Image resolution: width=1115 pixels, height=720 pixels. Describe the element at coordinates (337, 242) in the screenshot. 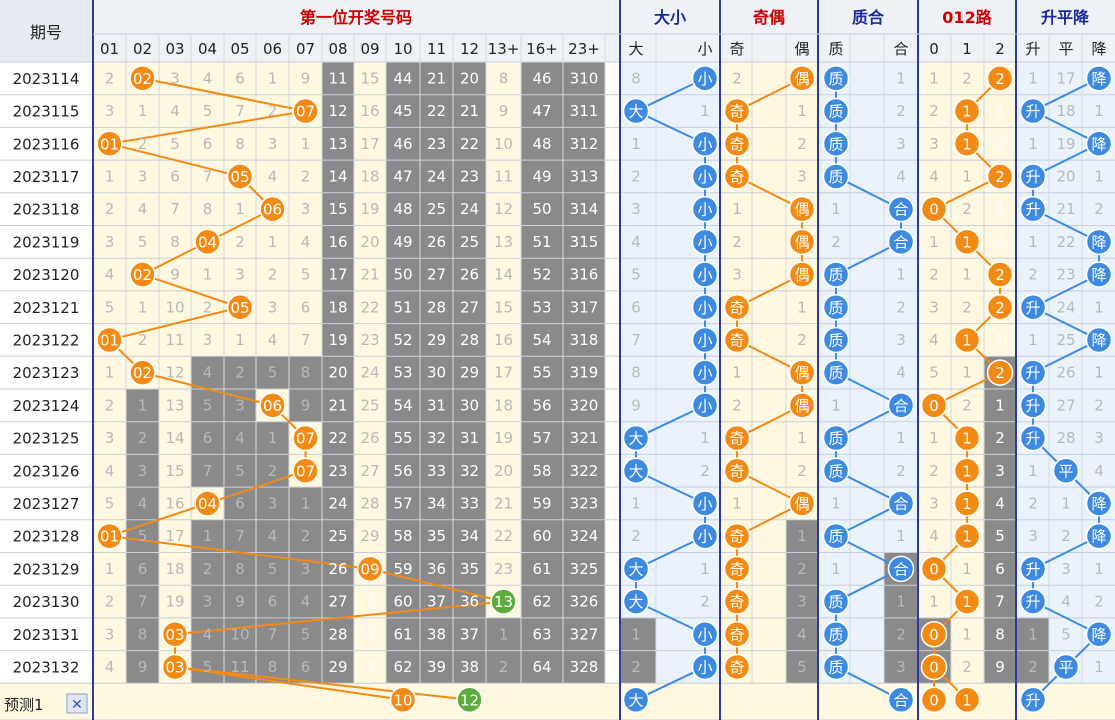

I see `cell-5-7: 16` at that location.